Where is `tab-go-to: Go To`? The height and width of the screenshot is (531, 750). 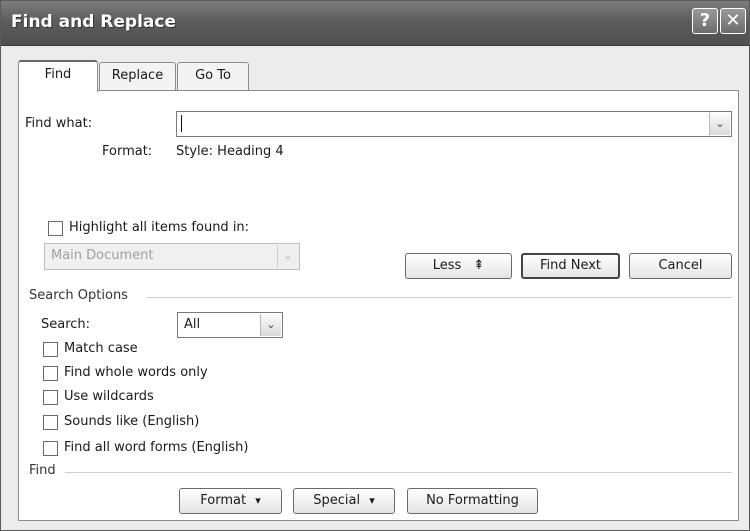 tab-go-to: Go To is located at coordinates (213, 76).